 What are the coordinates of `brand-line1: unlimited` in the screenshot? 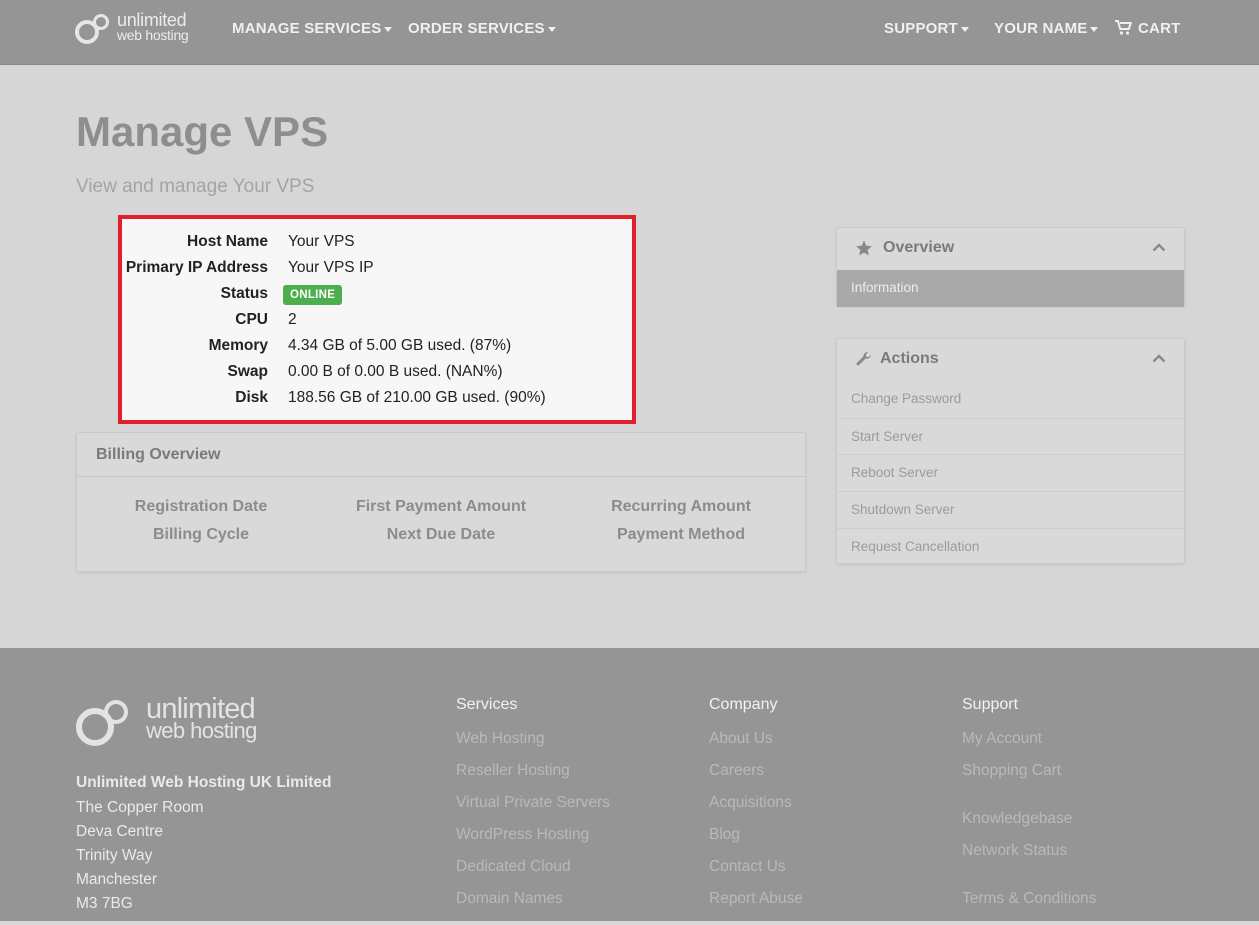 It's located at (152, 20).